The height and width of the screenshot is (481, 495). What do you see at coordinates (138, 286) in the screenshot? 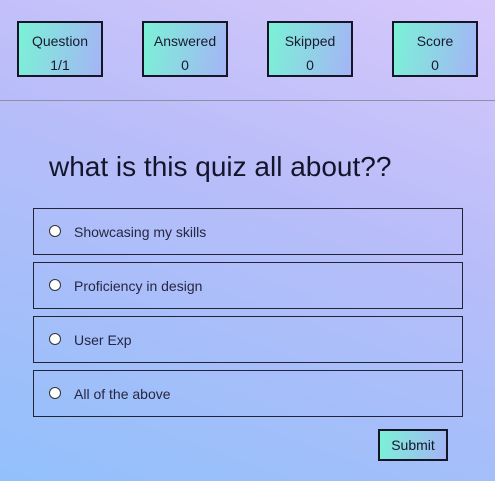
I see `answer-option-label: Proficiency in design` at bounding box center [138, 286].